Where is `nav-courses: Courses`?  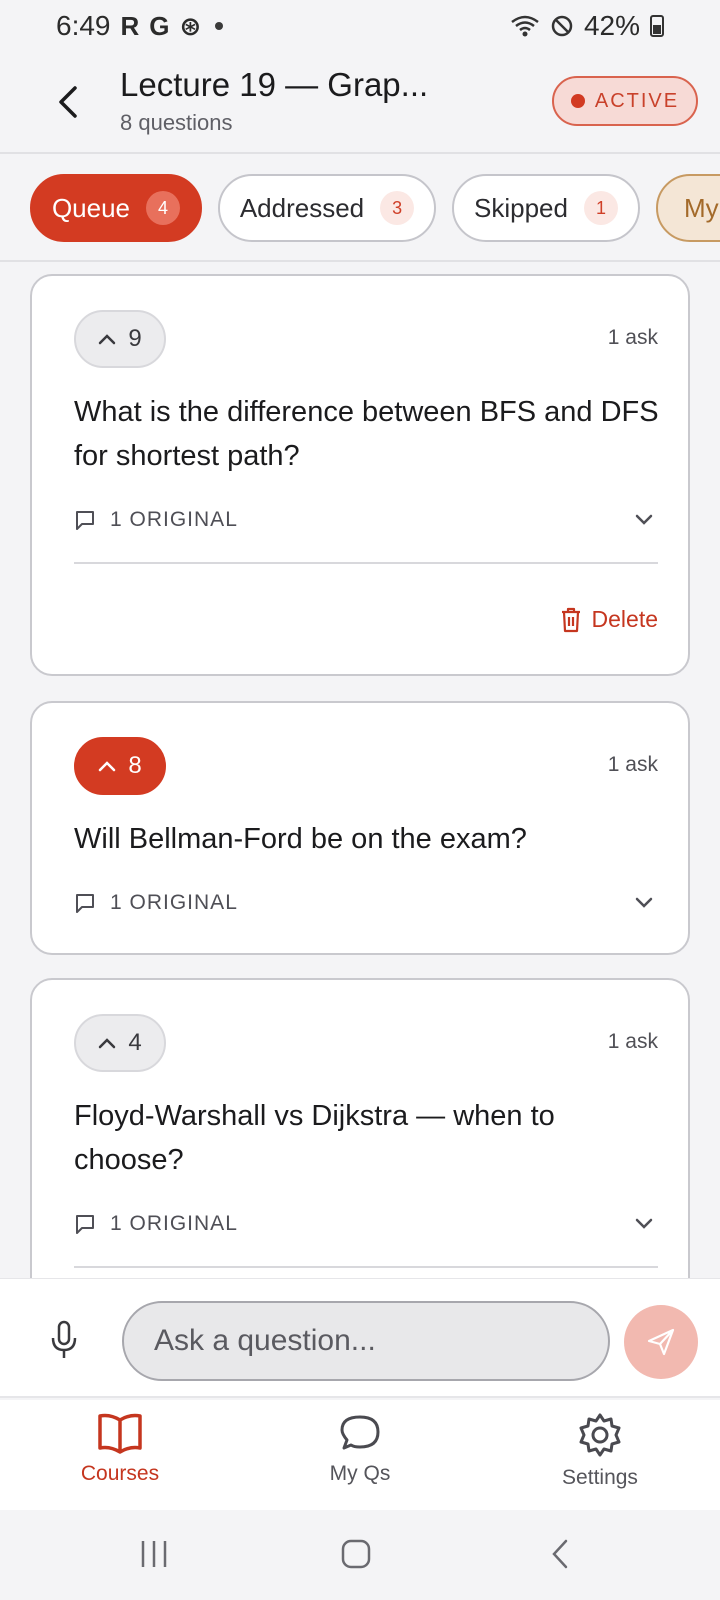
nav-courses: Courses is located at coordinates (120, 1449).